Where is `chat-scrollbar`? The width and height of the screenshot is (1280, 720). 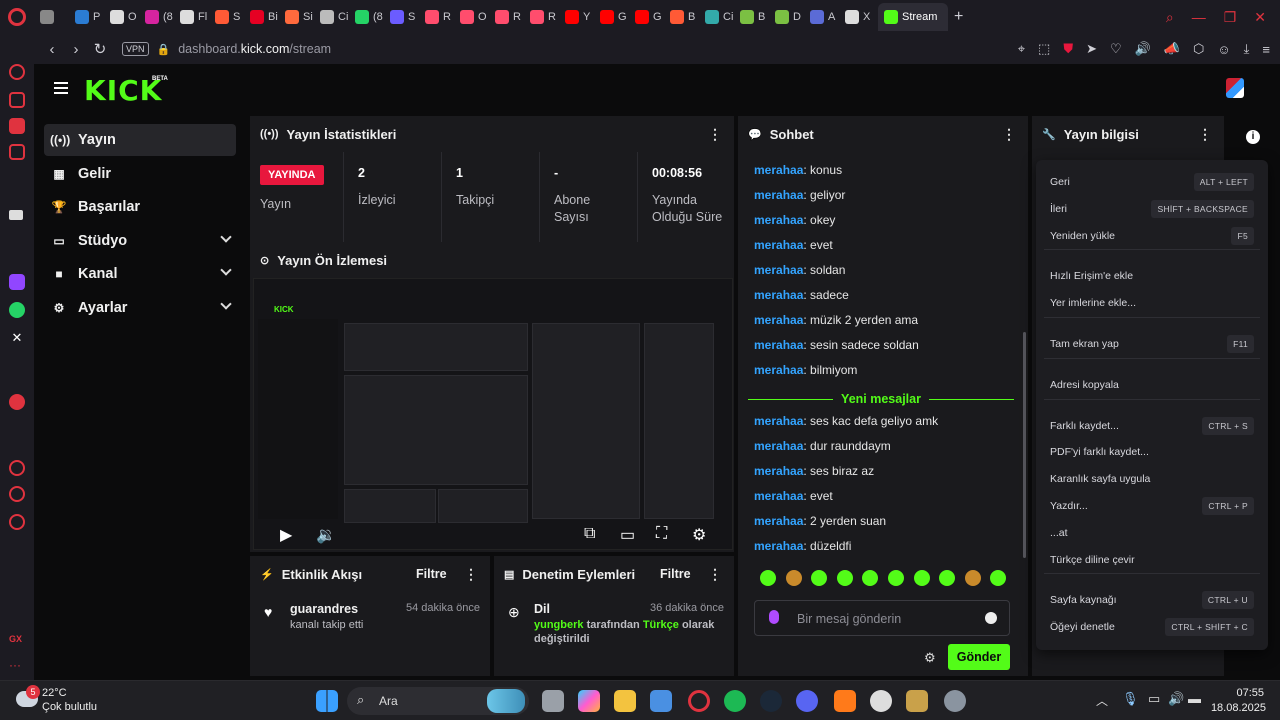 chat-scrollbar is located at coordinates (1024, 445).